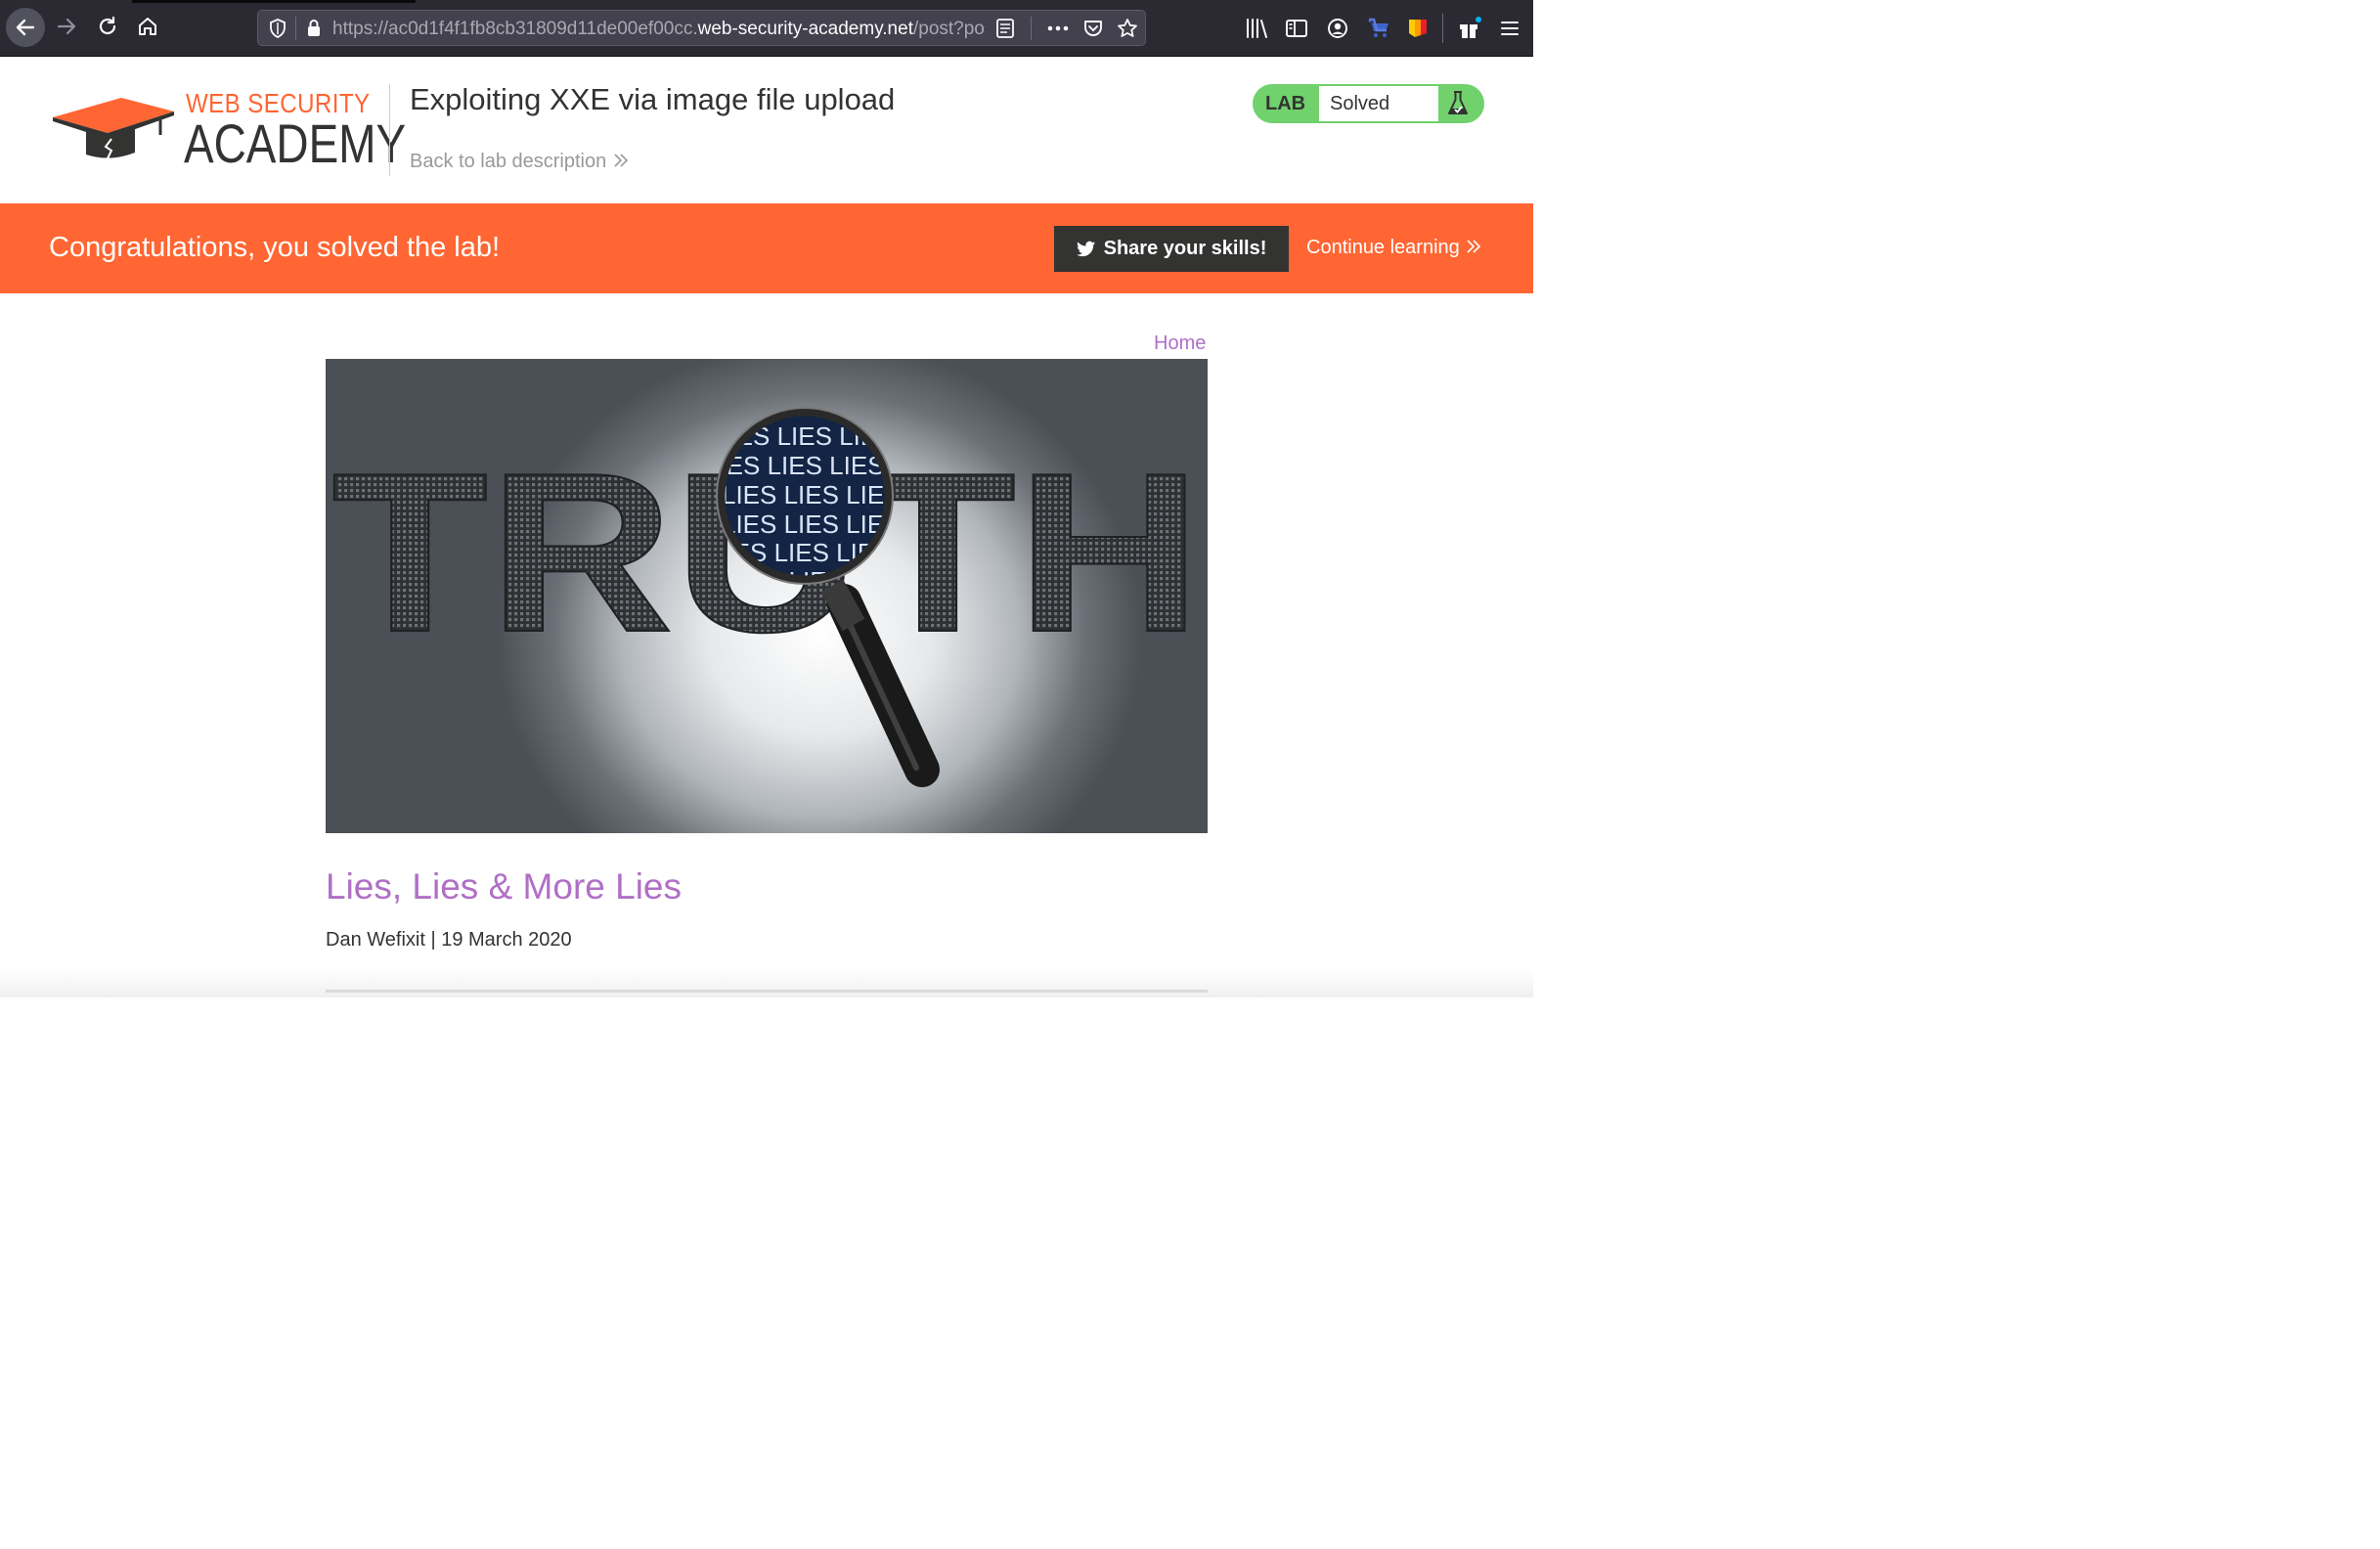 Image resolution: width=2380 pixels, height=1549 pixels. Describe the element at coordinates (1418, 28) in the screenshot. I see `flag-extension-icon` at that location.